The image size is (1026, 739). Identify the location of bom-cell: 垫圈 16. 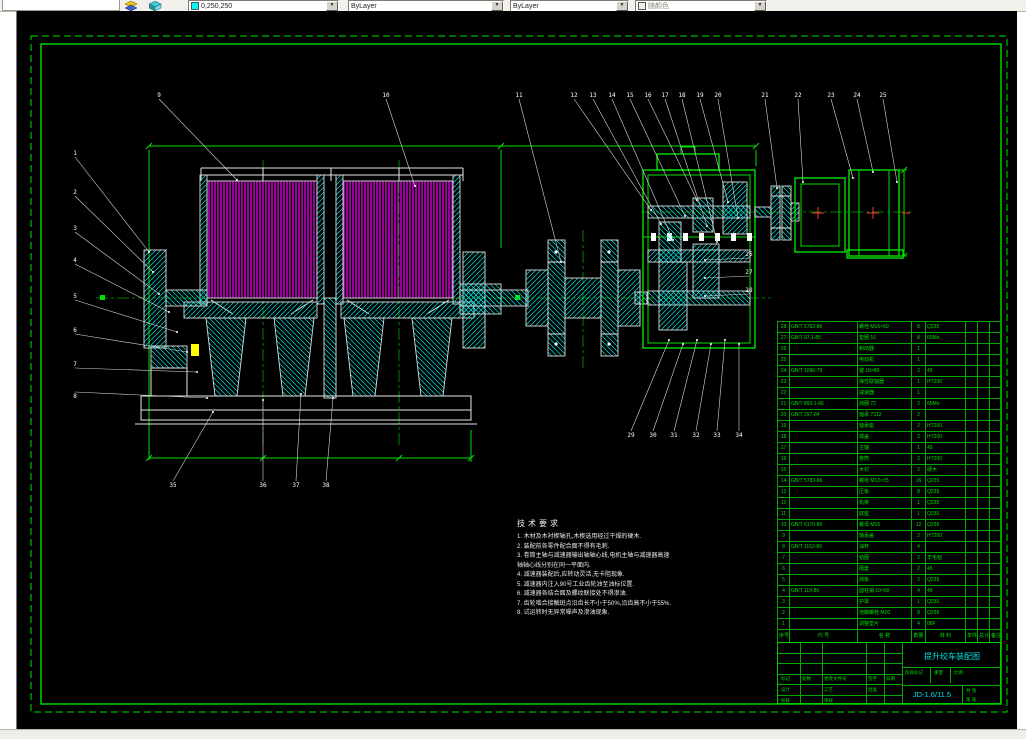
(884, 338).